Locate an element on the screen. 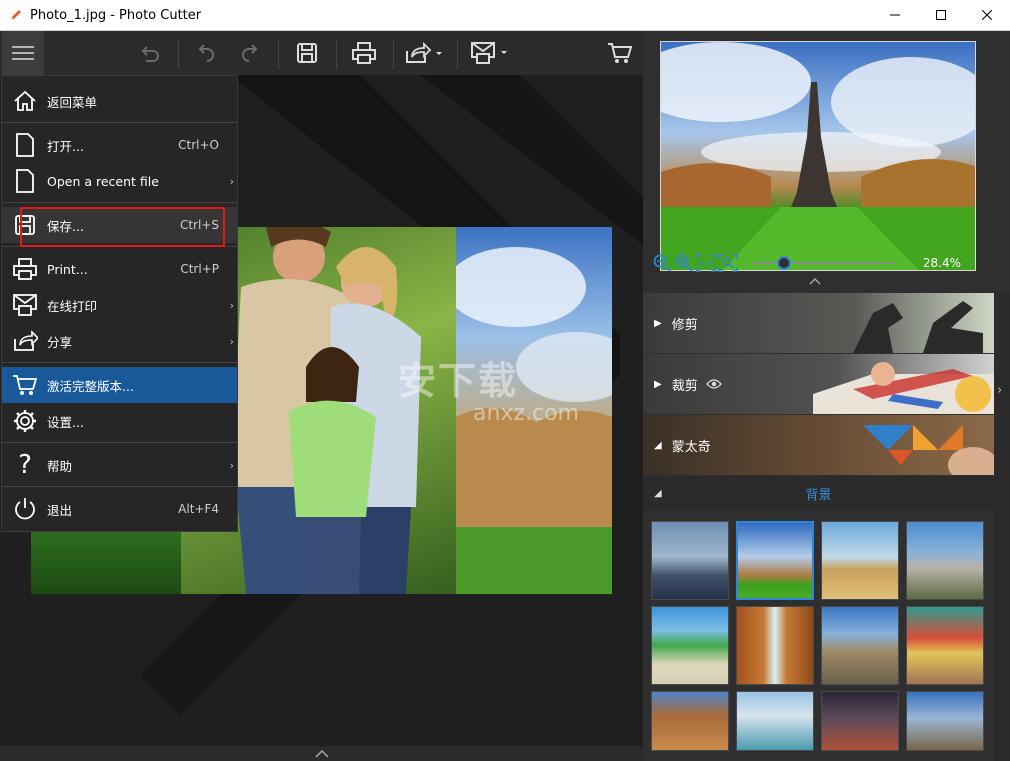 This screenshot has height=761, width=1010. zoom-slider-track is located at coordinates (823, 263).